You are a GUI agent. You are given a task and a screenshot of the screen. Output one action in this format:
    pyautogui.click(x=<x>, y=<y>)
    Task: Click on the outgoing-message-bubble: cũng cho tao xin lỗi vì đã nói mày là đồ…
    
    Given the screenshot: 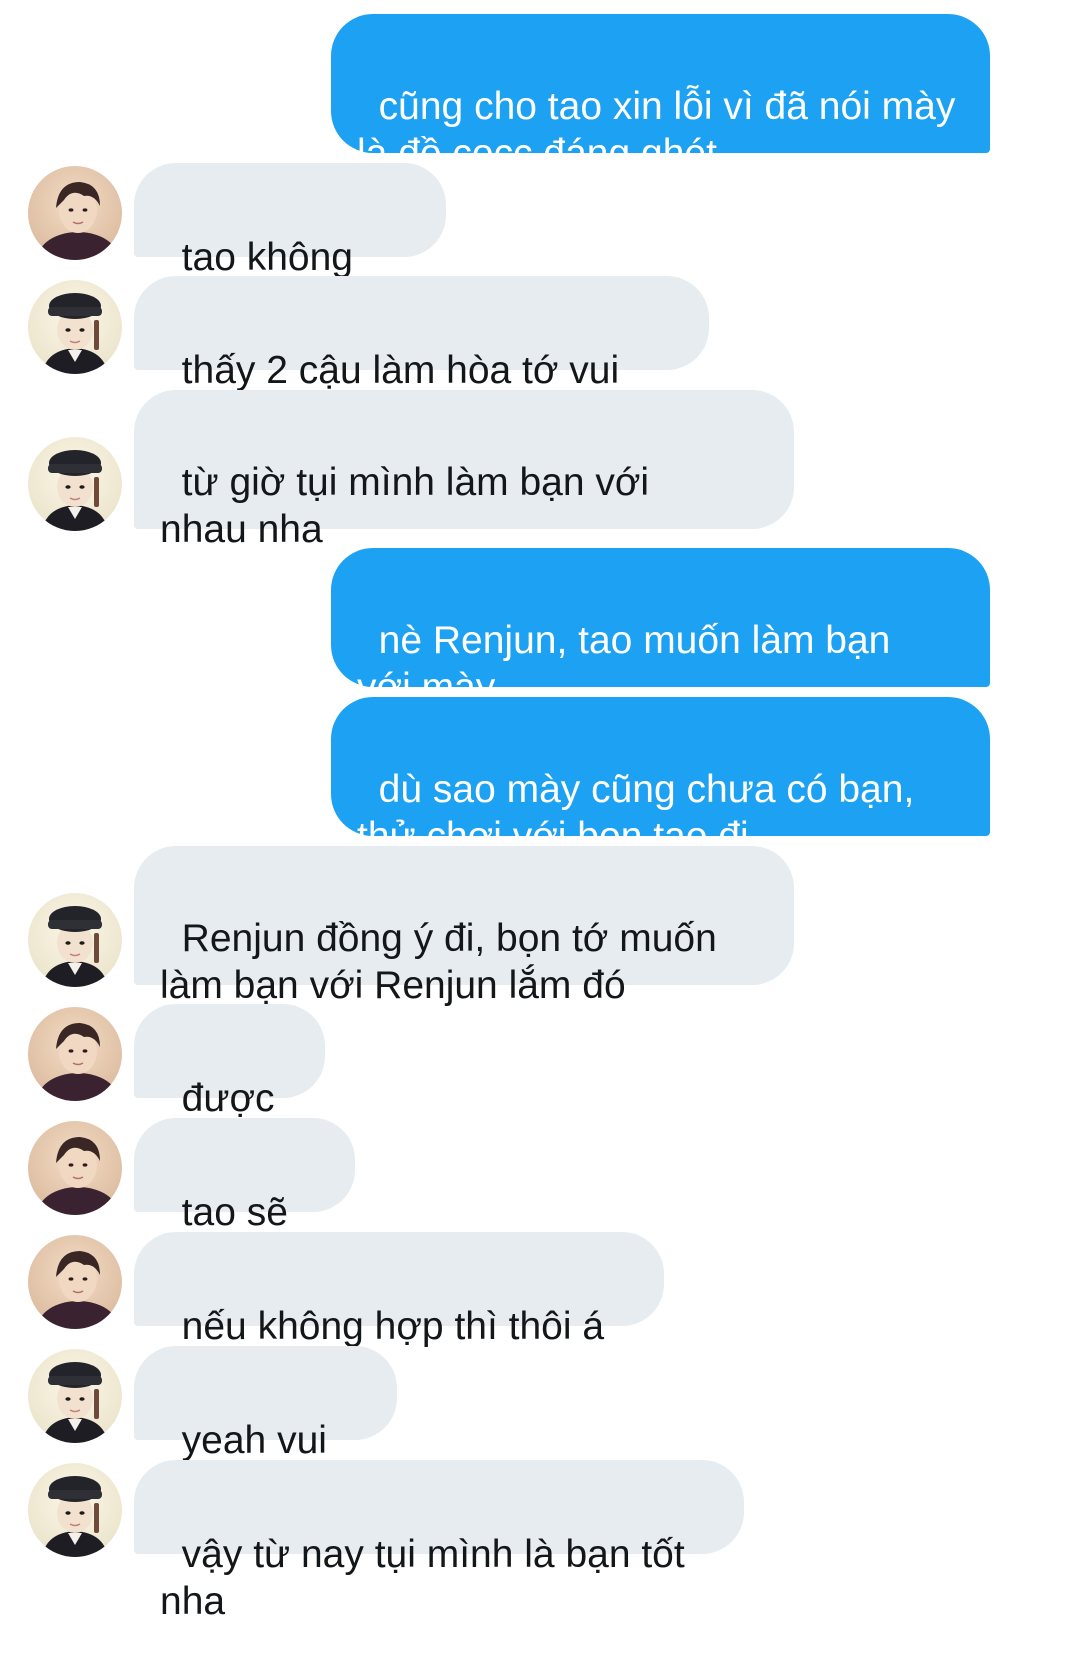 What is the action you would take?
    pyautogui.click(x=660, y=94)
    